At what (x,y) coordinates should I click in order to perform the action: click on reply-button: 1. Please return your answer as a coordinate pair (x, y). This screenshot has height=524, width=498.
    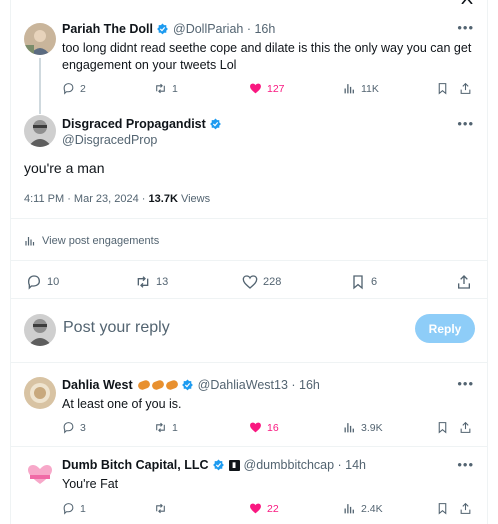
    Looking at the image, I should click on (74, 508).